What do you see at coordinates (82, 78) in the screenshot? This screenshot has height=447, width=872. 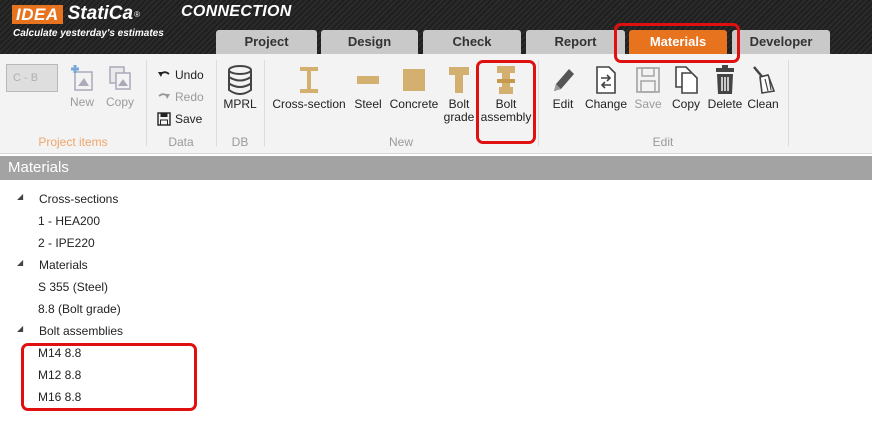 I see `new-item-icon` at bounding box center [82, 78].